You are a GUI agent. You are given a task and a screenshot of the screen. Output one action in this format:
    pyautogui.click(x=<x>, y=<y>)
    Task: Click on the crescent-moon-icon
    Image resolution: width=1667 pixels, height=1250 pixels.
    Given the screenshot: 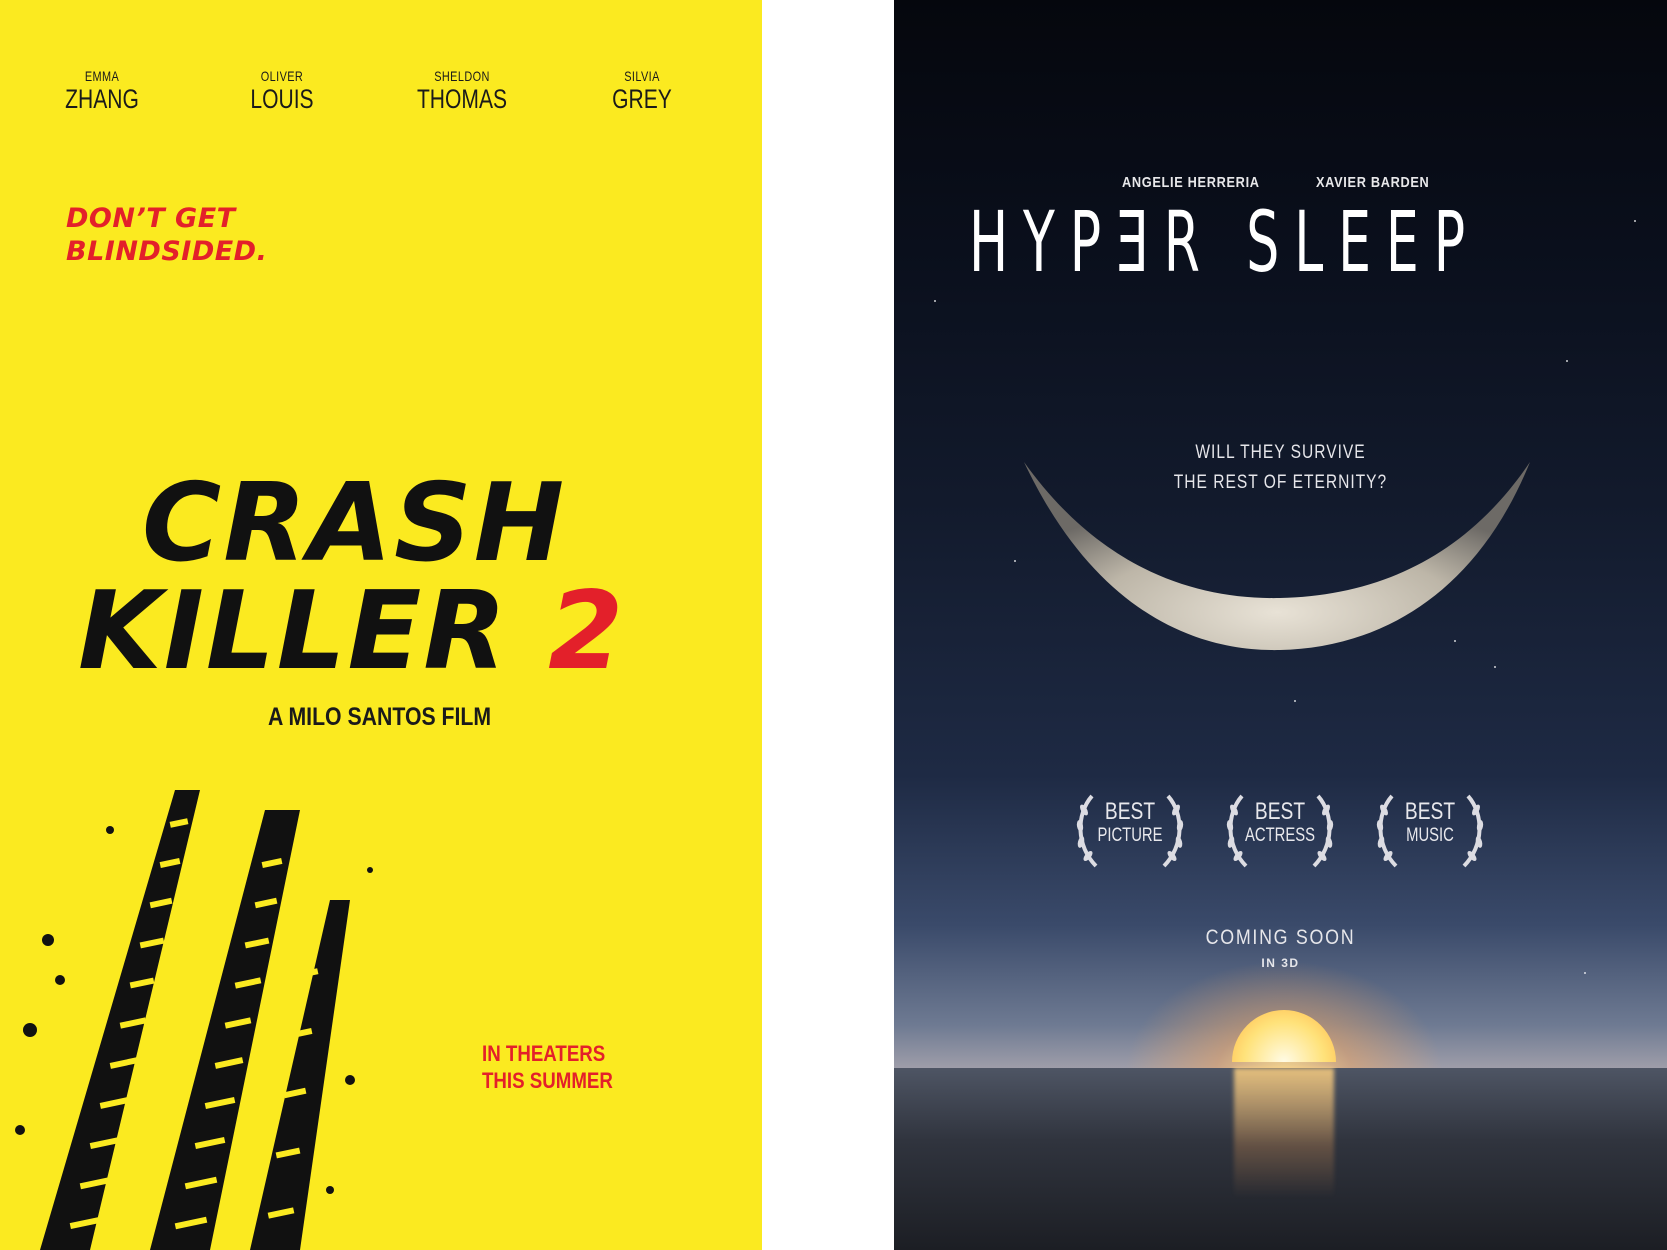 What is the action you would take?
    pyautogui.click(x=1277, y=556)
    